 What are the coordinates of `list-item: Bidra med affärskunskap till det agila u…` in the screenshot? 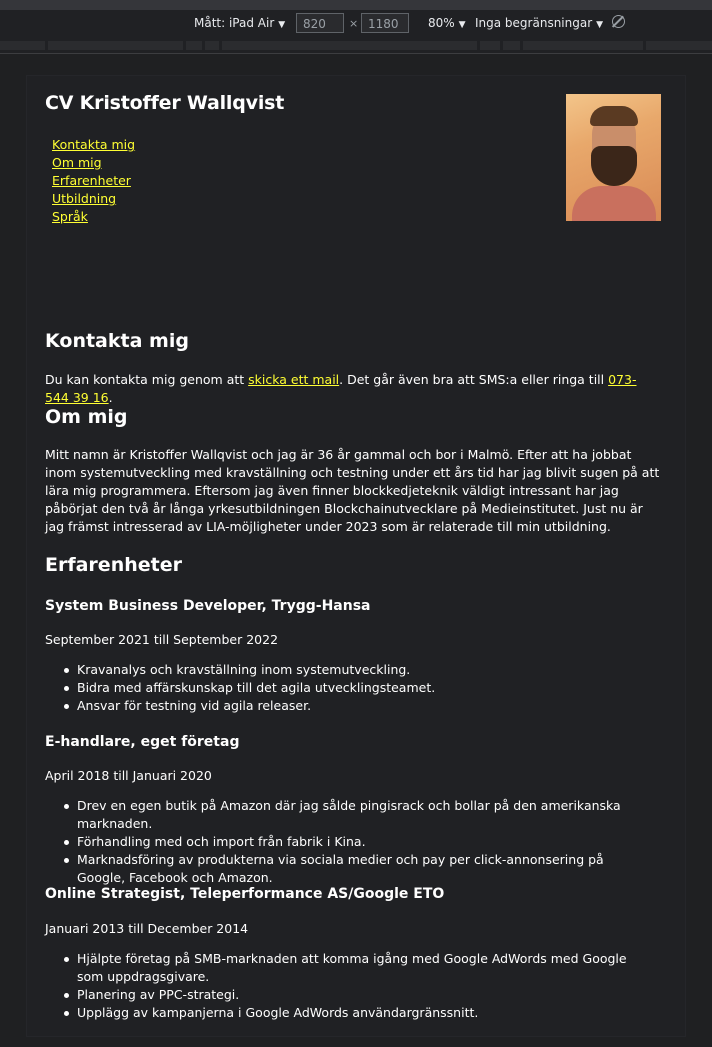 It's located at (345, 688).